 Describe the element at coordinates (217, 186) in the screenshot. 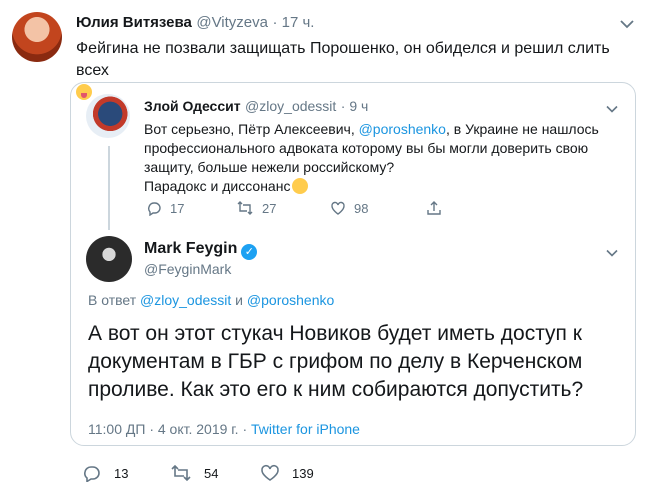

I see `quoted-parent-text-line: Парадокс и диссонанс` at that location.